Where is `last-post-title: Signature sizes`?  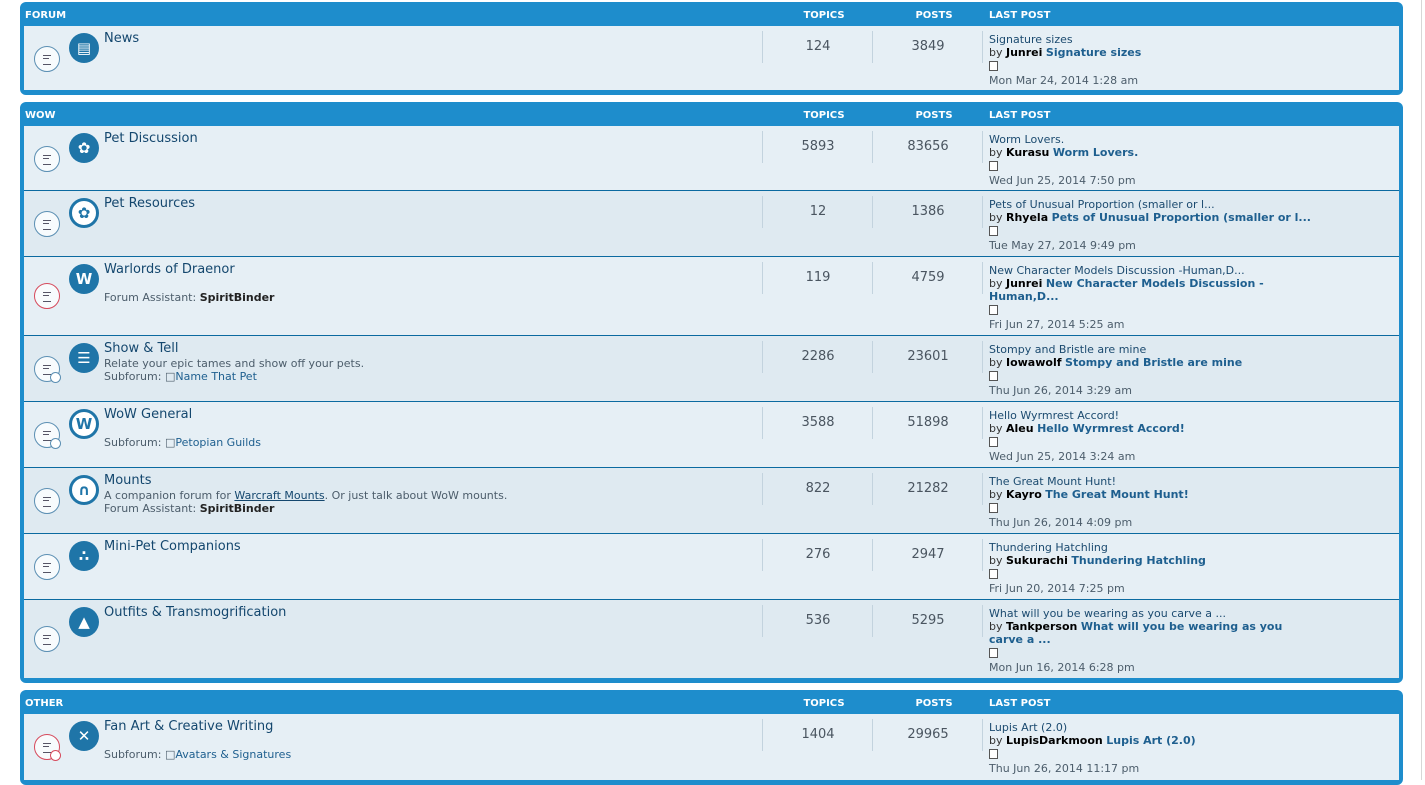
last-post-title: Signature sizes is located at coordinates (1164, 39).